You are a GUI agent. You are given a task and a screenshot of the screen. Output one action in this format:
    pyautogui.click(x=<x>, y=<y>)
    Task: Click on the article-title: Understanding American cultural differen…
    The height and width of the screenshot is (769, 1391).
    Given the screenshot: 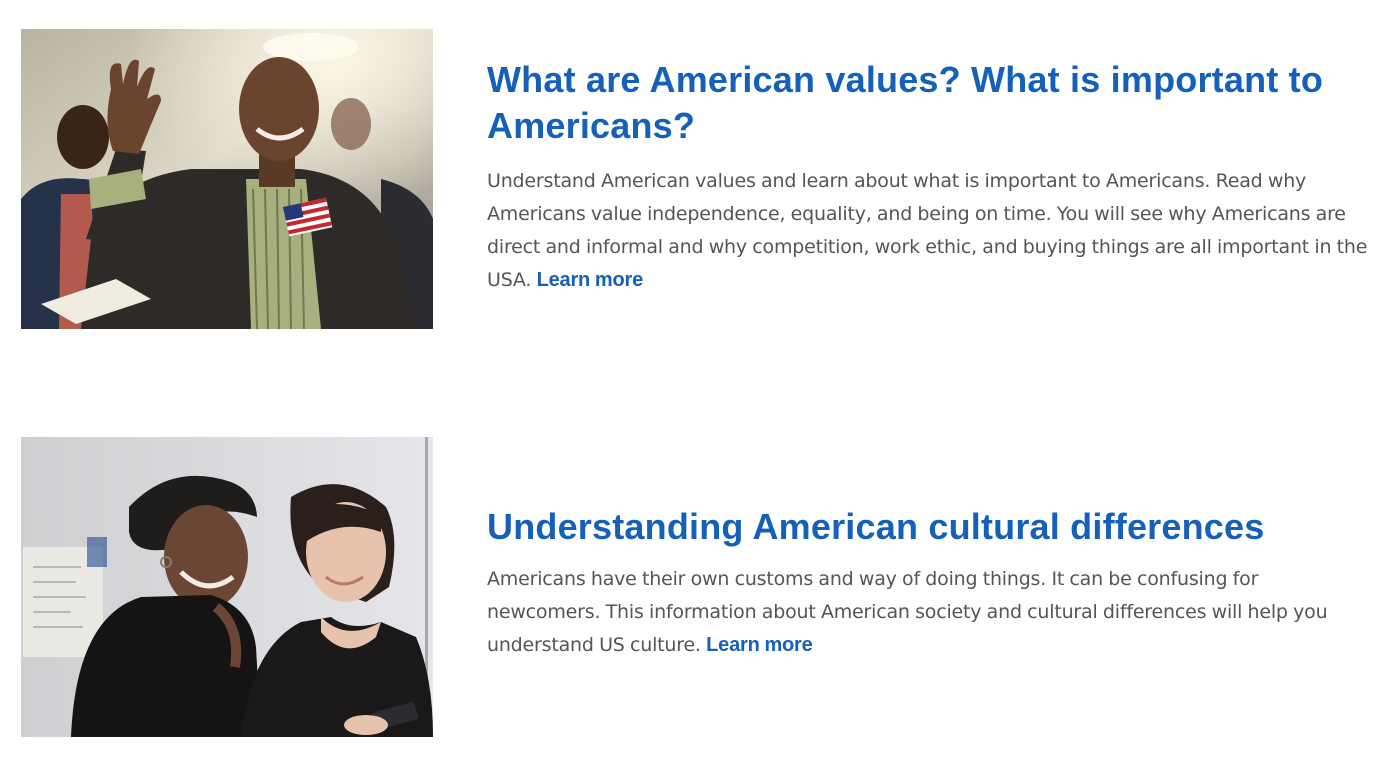 What is the action you would take?
    pyautogui.click(x=929, y=527)
    